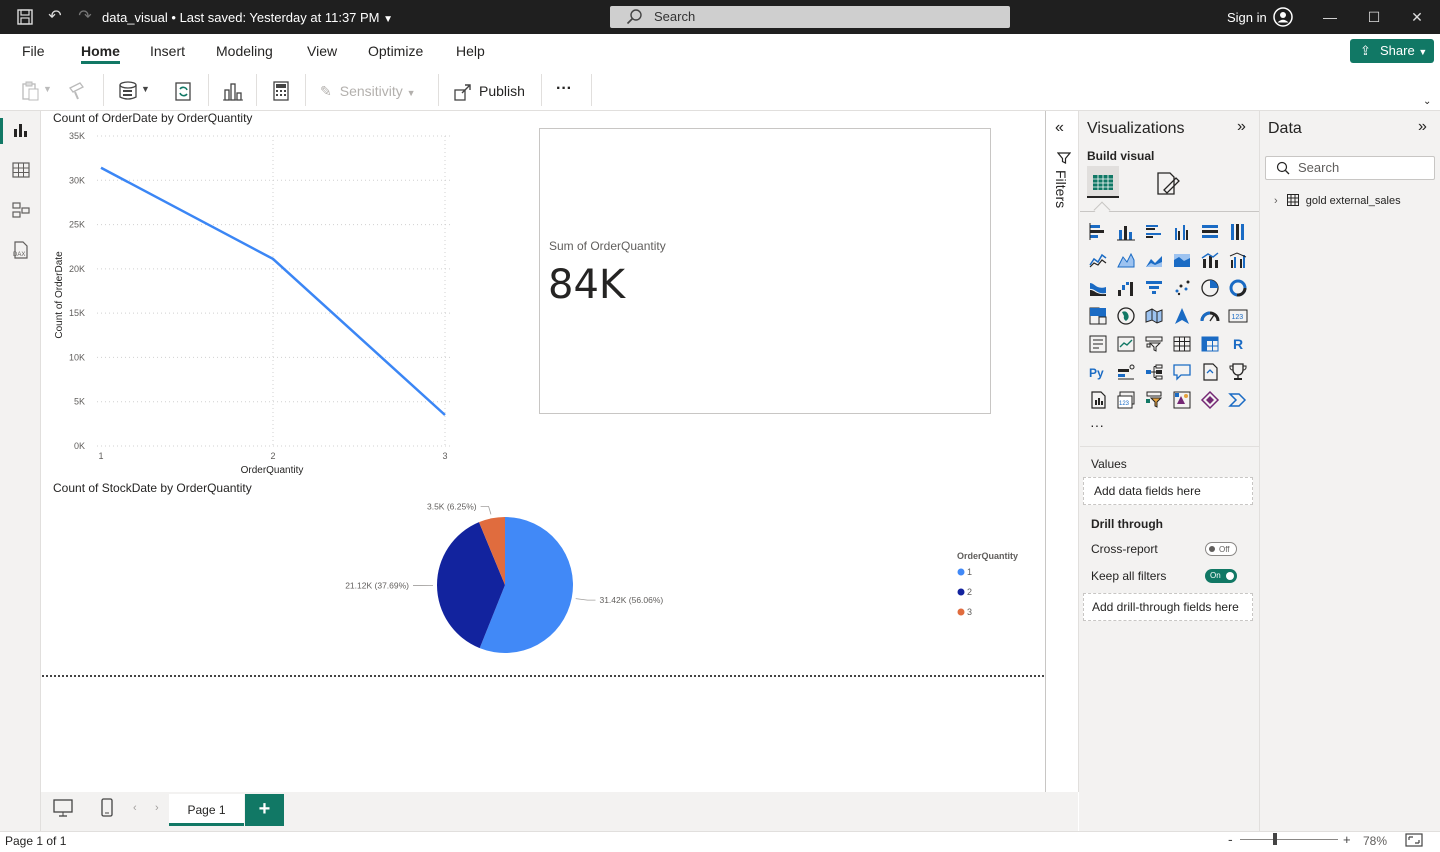 This screenshot has height=852, width=1440. Describe the element at coordinates (85, 17) in the screenshot. I see `redo-icon: ↷` at that location.